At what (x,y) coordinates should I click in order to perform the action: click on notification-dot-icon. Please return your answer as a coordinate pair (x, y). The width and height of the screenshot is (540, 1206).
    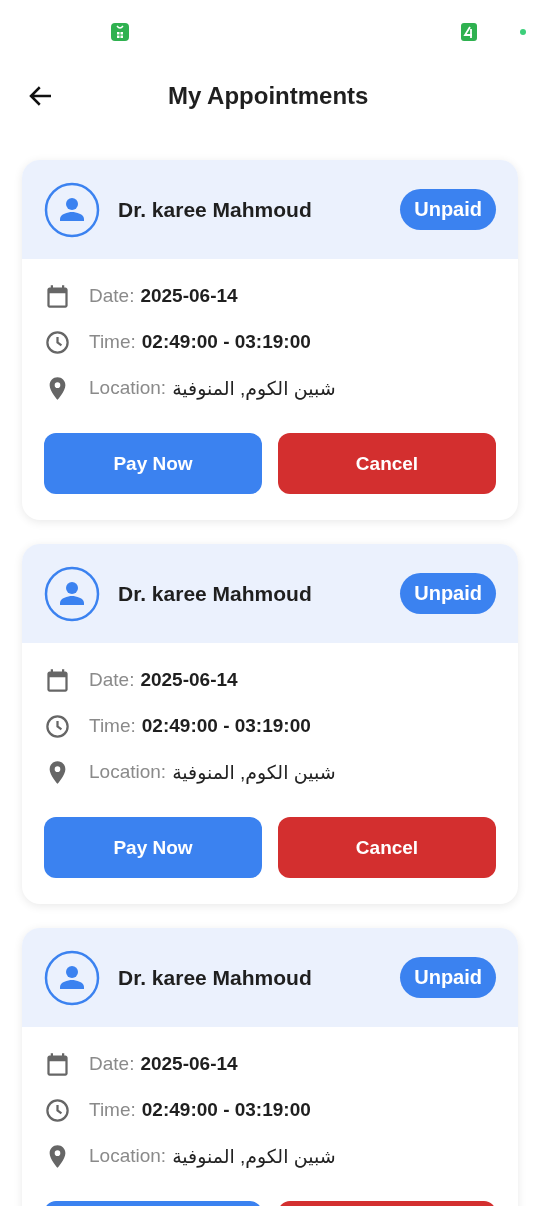
    Looking at the image, I should click on (523, 32).